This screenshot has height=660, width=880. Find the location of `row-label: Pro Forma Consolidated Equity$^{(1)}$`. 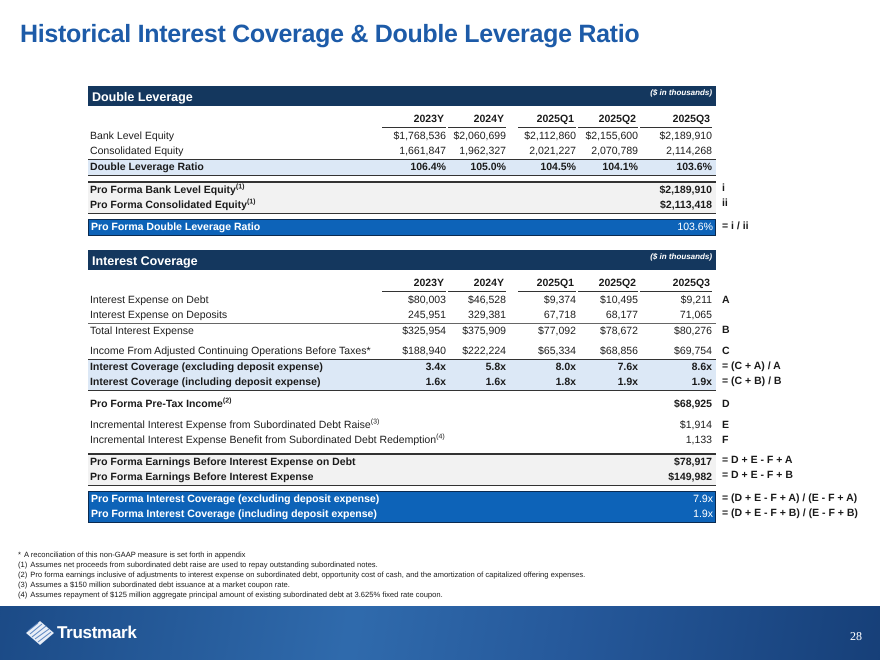

row-label: Pro Forma Consolidated Equity$^{(1)}$ is located at coordinates (172, 205).